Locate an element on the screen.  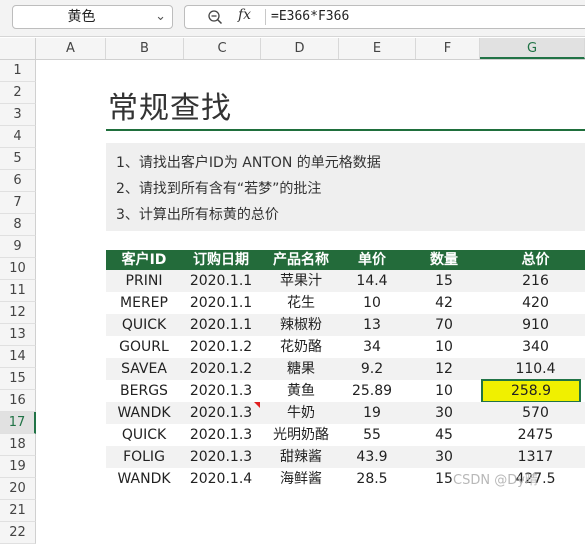
cell-quantity: 12 is located at coordinates (444, 369).